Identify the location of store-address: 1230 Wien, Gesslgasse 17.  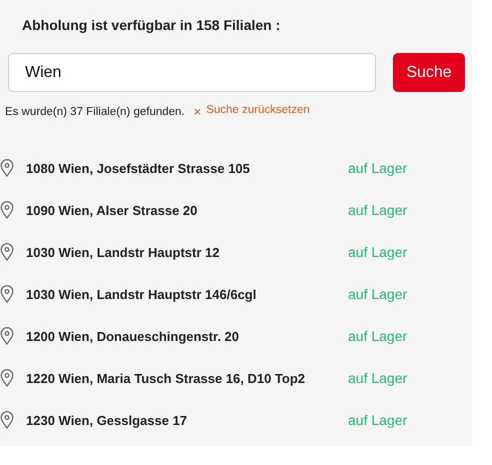
(107, 420).